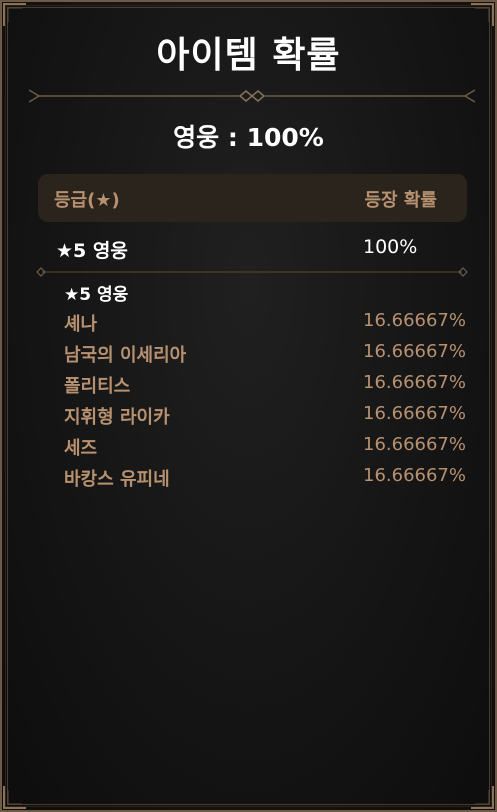 The width and height of the screenshot is (497, 812). I want to click on ornament-divider-top, so click(252, 96).